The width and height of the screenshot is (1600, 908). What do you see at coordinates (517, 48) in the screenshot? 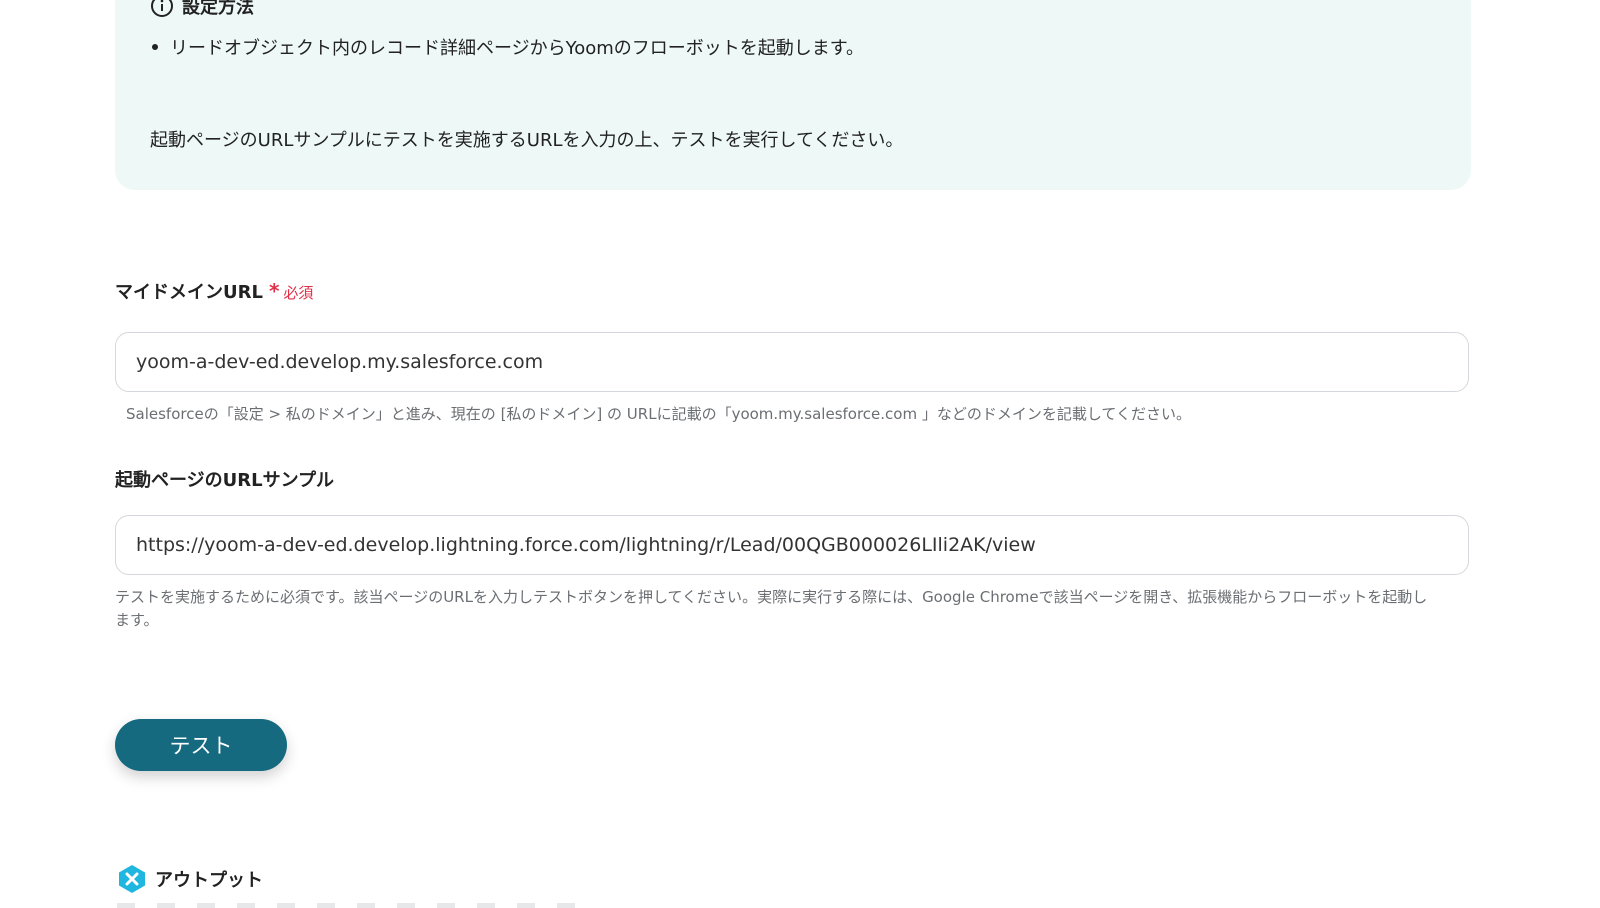
I see `info-bullet-text: リードオブジェクト内のレコード詳細ページからYoomのフローボットを起動します。` at bounding box center [517, 48].